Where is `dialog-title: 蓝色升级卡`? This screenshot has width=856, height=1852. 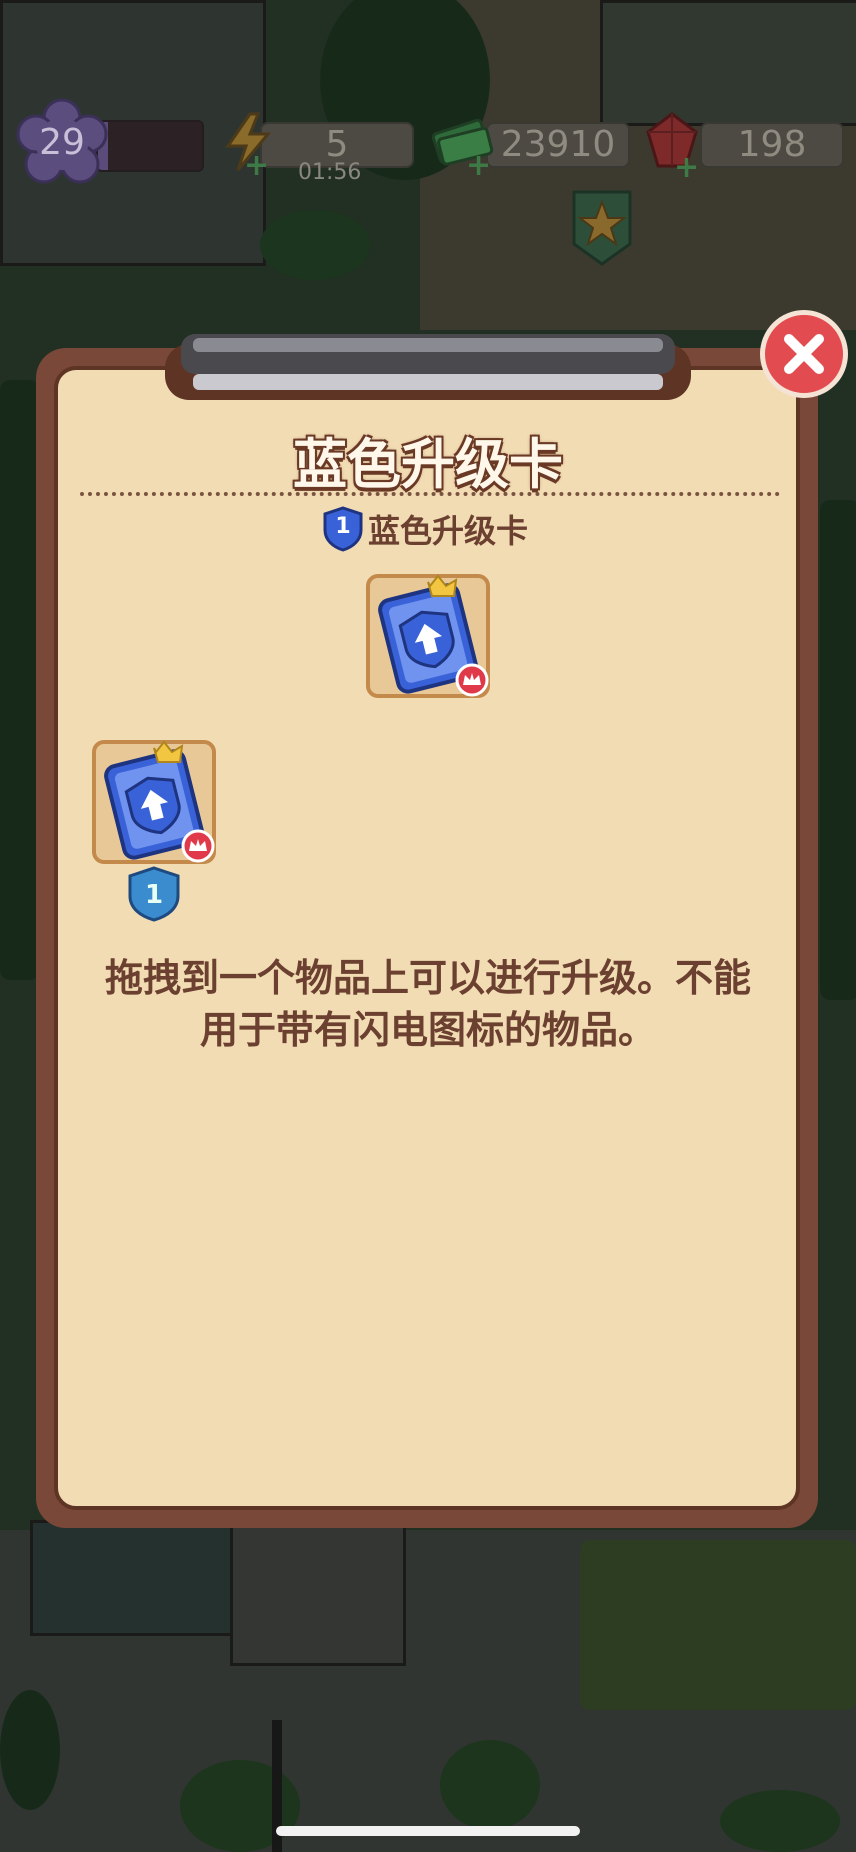 dialog-title: 蓝色升级卡 is located at coordinates (428, 464).